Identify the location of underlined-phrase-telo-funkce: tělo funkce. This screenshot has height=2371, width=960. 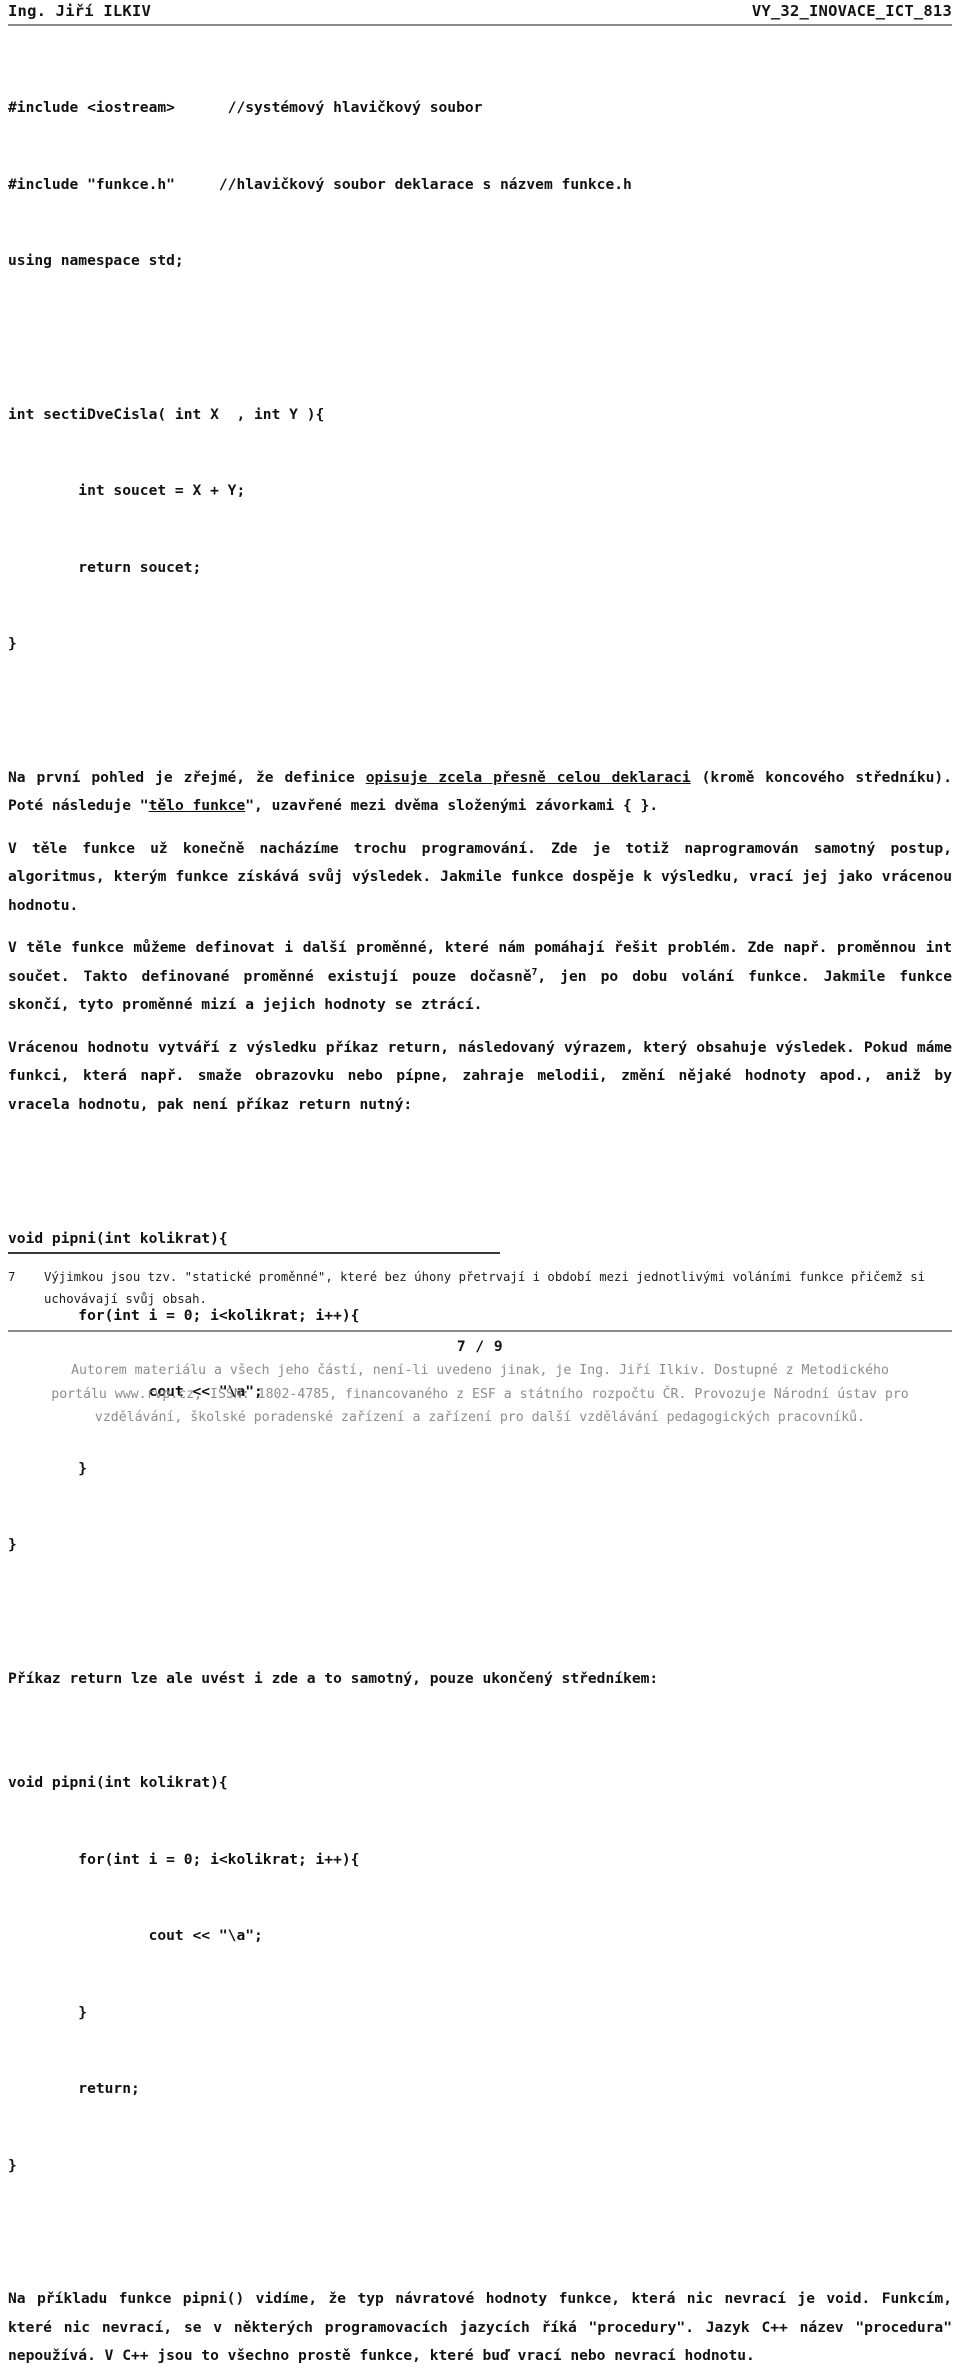
(197, 805).